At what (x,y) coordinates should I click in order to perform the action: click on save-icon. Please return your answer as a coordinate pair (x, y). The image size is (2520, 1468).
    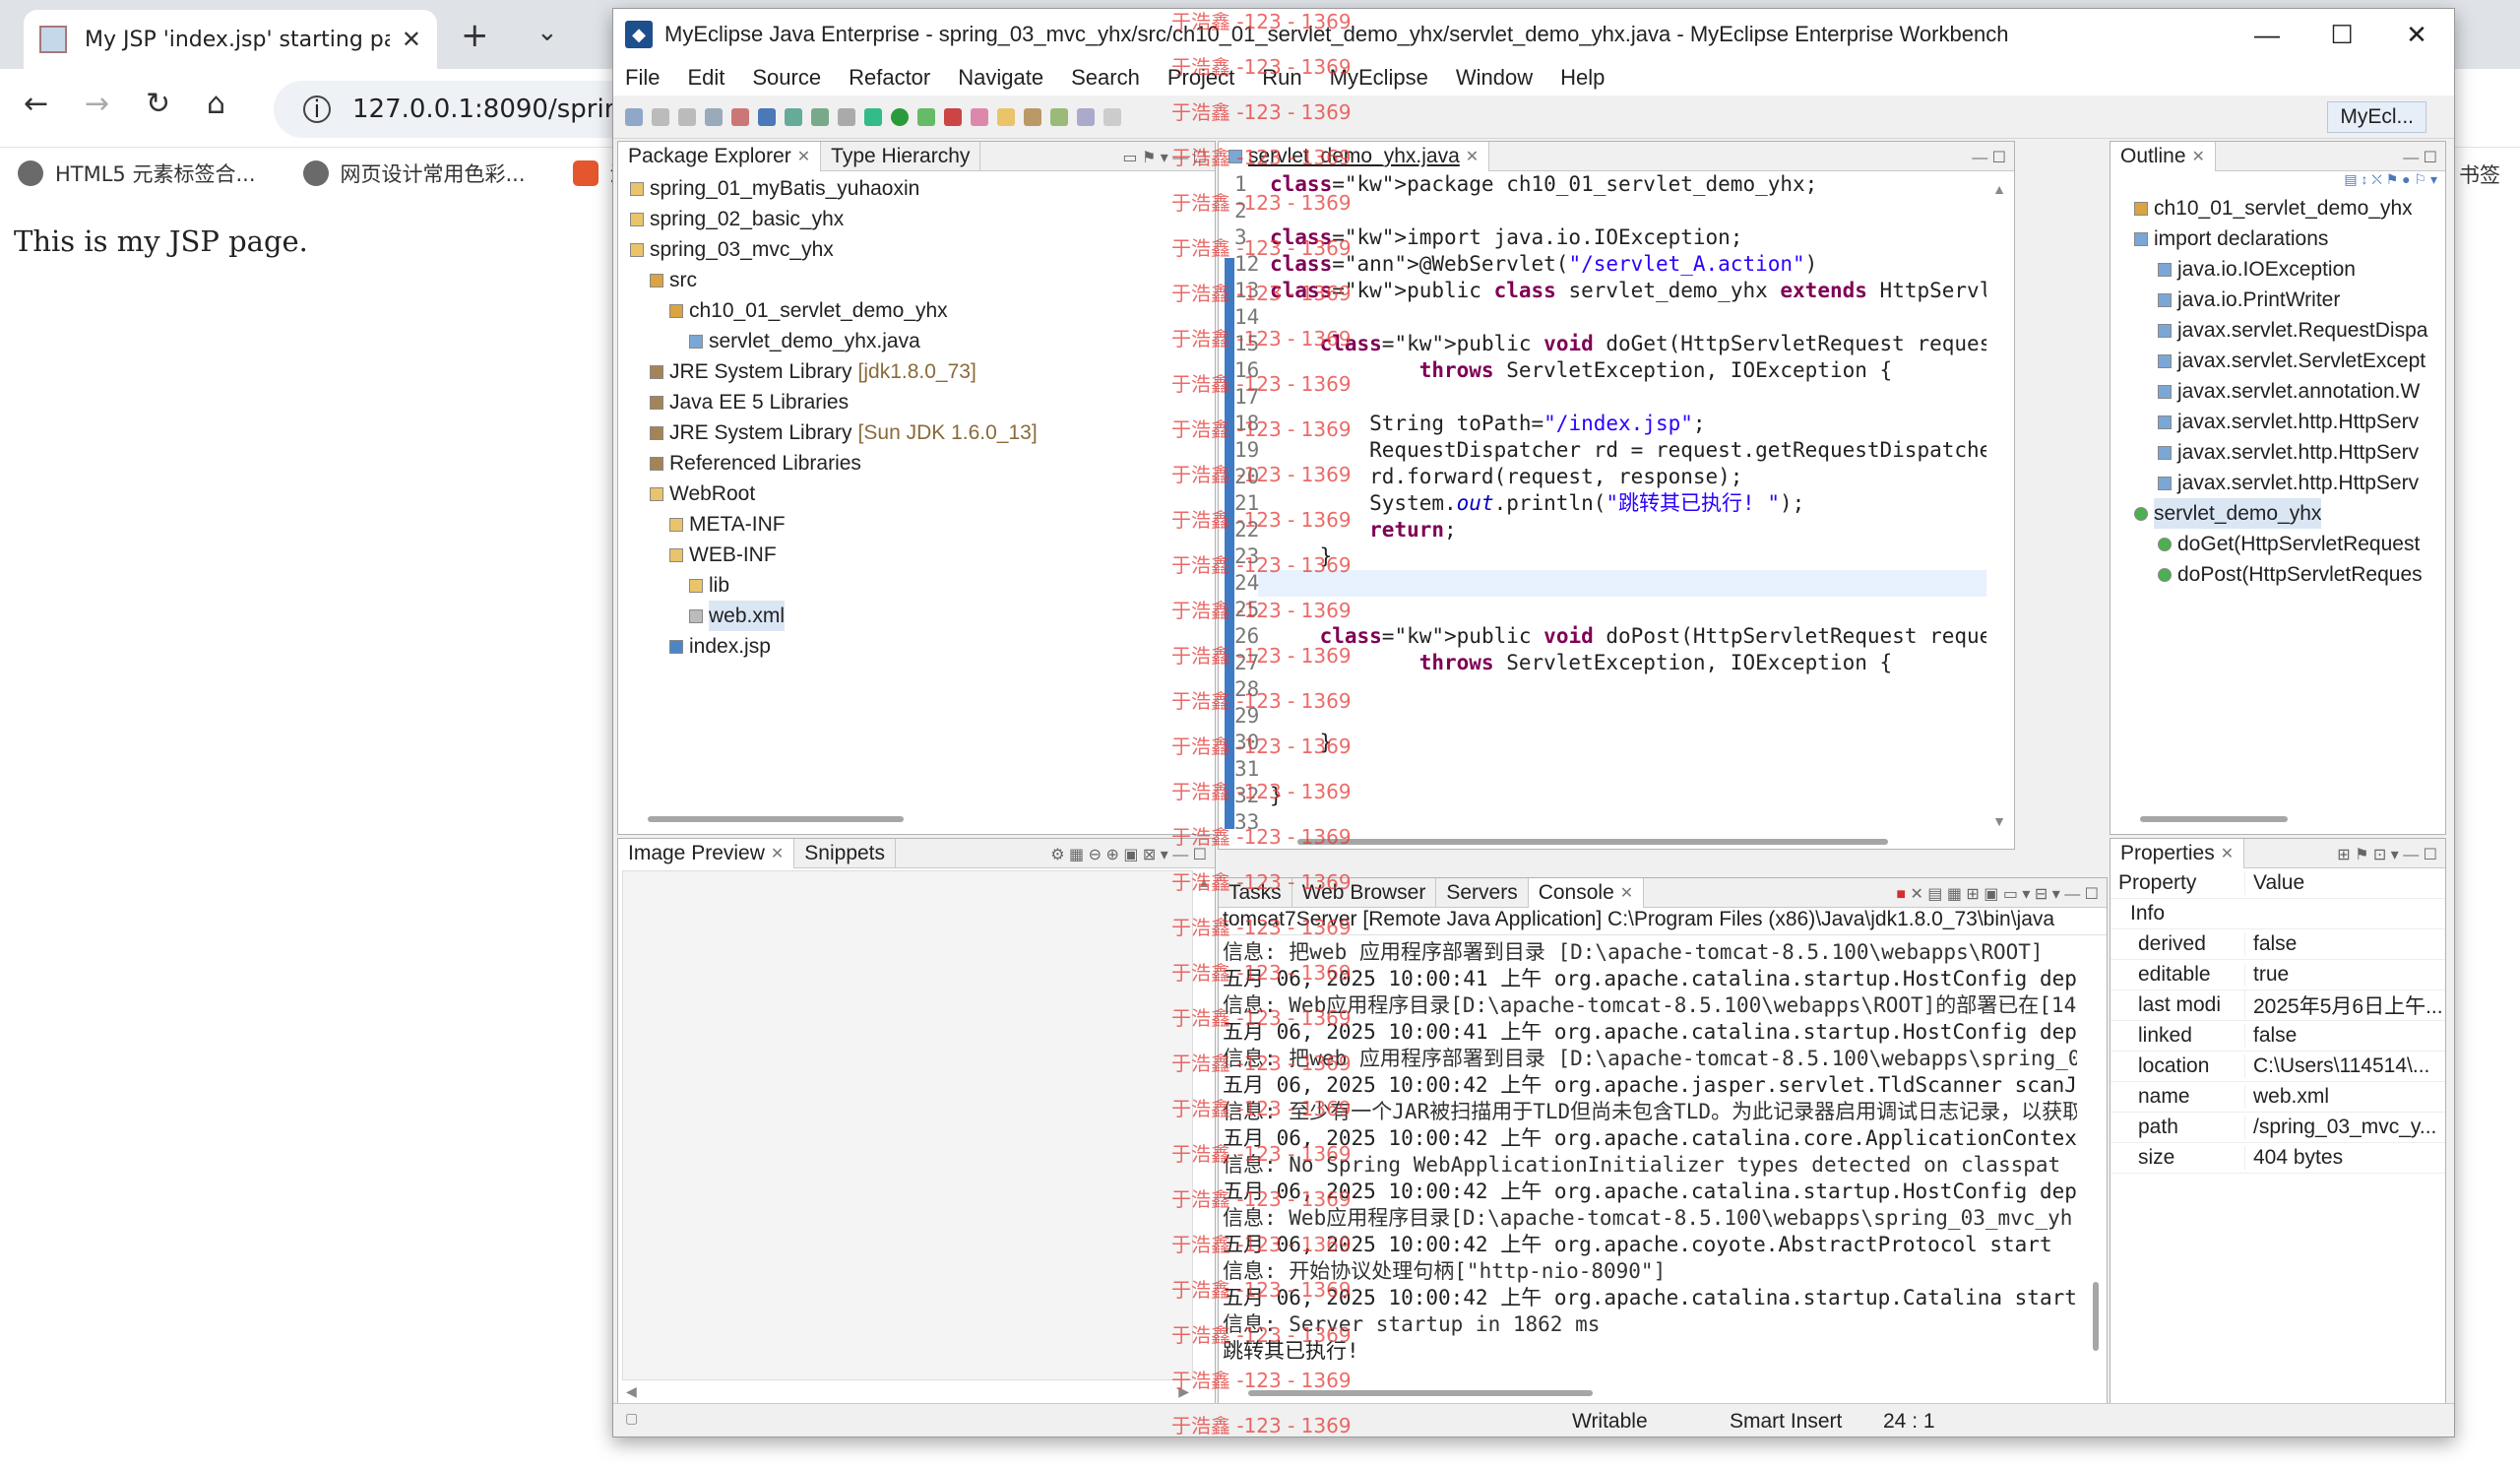
    Looking at the image, I should click on (660, 117).